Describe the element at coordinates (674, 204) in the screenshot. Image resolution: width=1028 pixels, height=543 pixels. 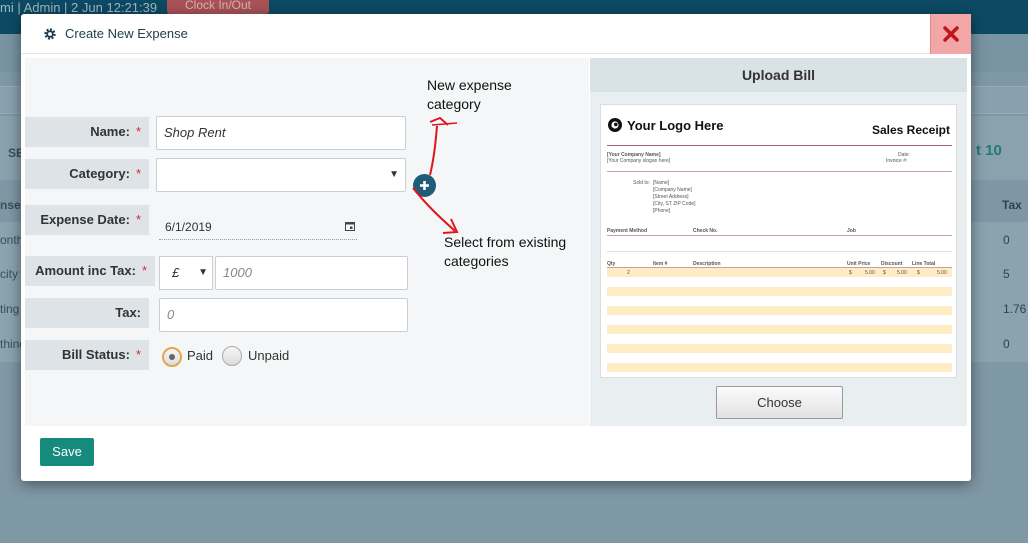
I see `receipt-sold-line: [City, ST ZIP Code]` at that location.